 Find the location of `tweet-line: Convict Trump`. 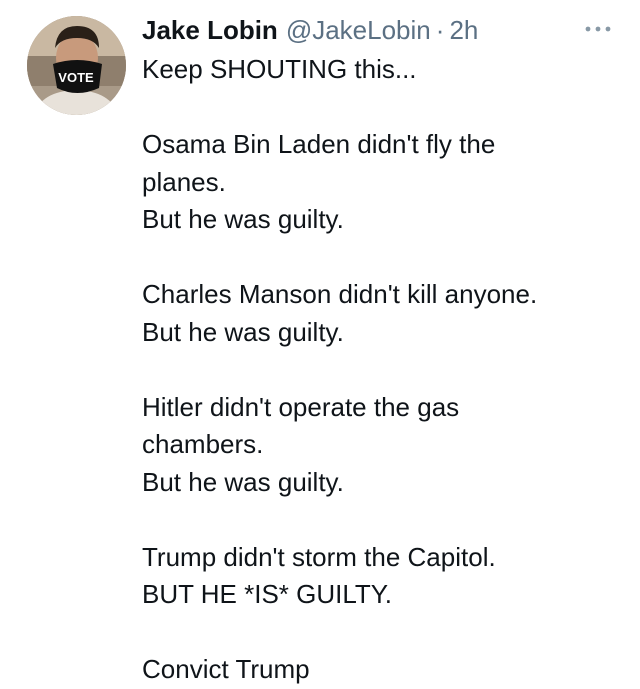

tweet-line: Convict Trump is located at coordinates (226, 669).